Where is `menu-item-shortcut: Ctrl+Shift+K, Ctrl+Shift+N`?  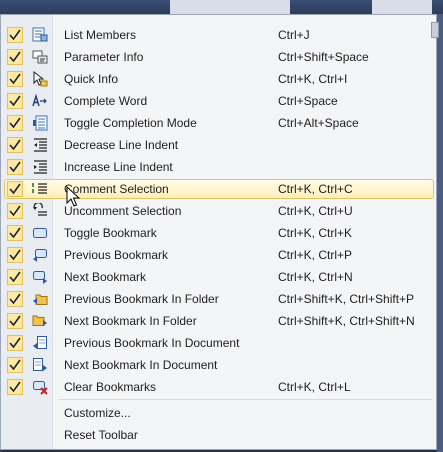 menu-item-shortcut: Ctrl+Shift+K, Ctrl+Shift+N is located at coordinates (346, 321).